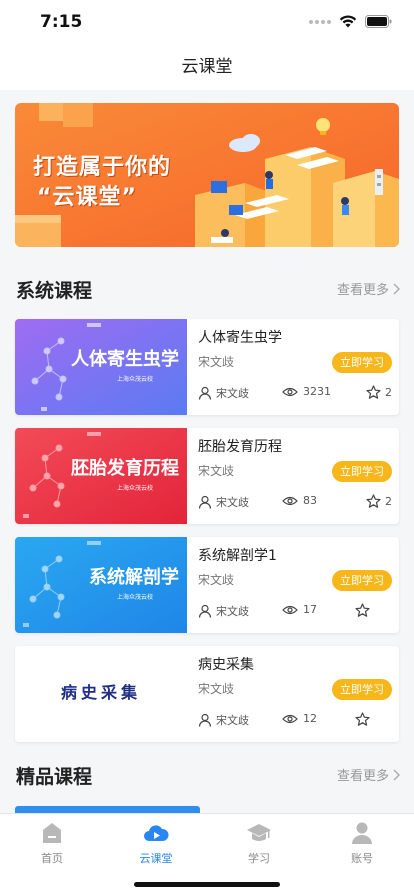  What do you see at coordinates (87, 197) in the screenshot?
I see `banner-subheadline: “云课堂”` at bounding box center [87, 197].